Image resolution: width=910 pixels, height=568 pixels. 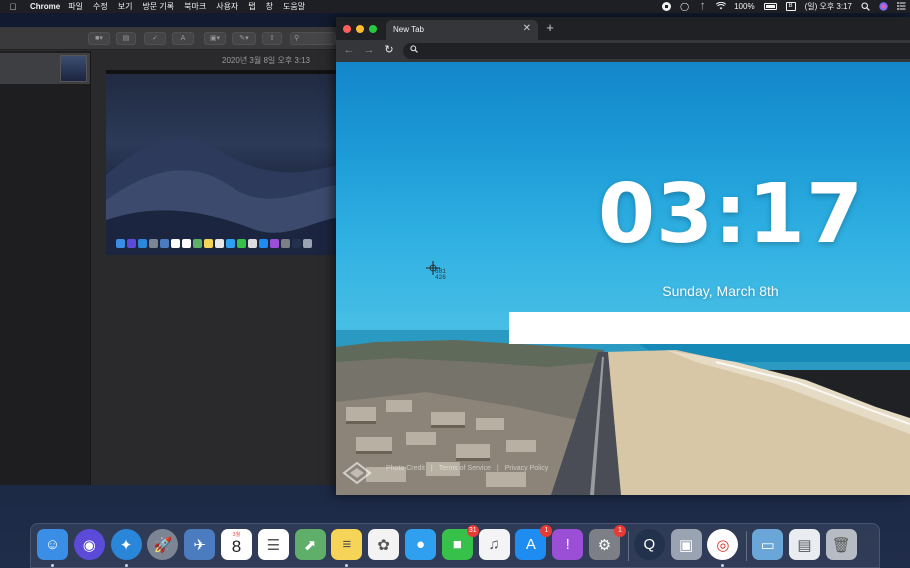 What do you see at coordinates (45, 268) in the screenshot?
I see `viewer-sidebar` at bounding box center [45, 268].